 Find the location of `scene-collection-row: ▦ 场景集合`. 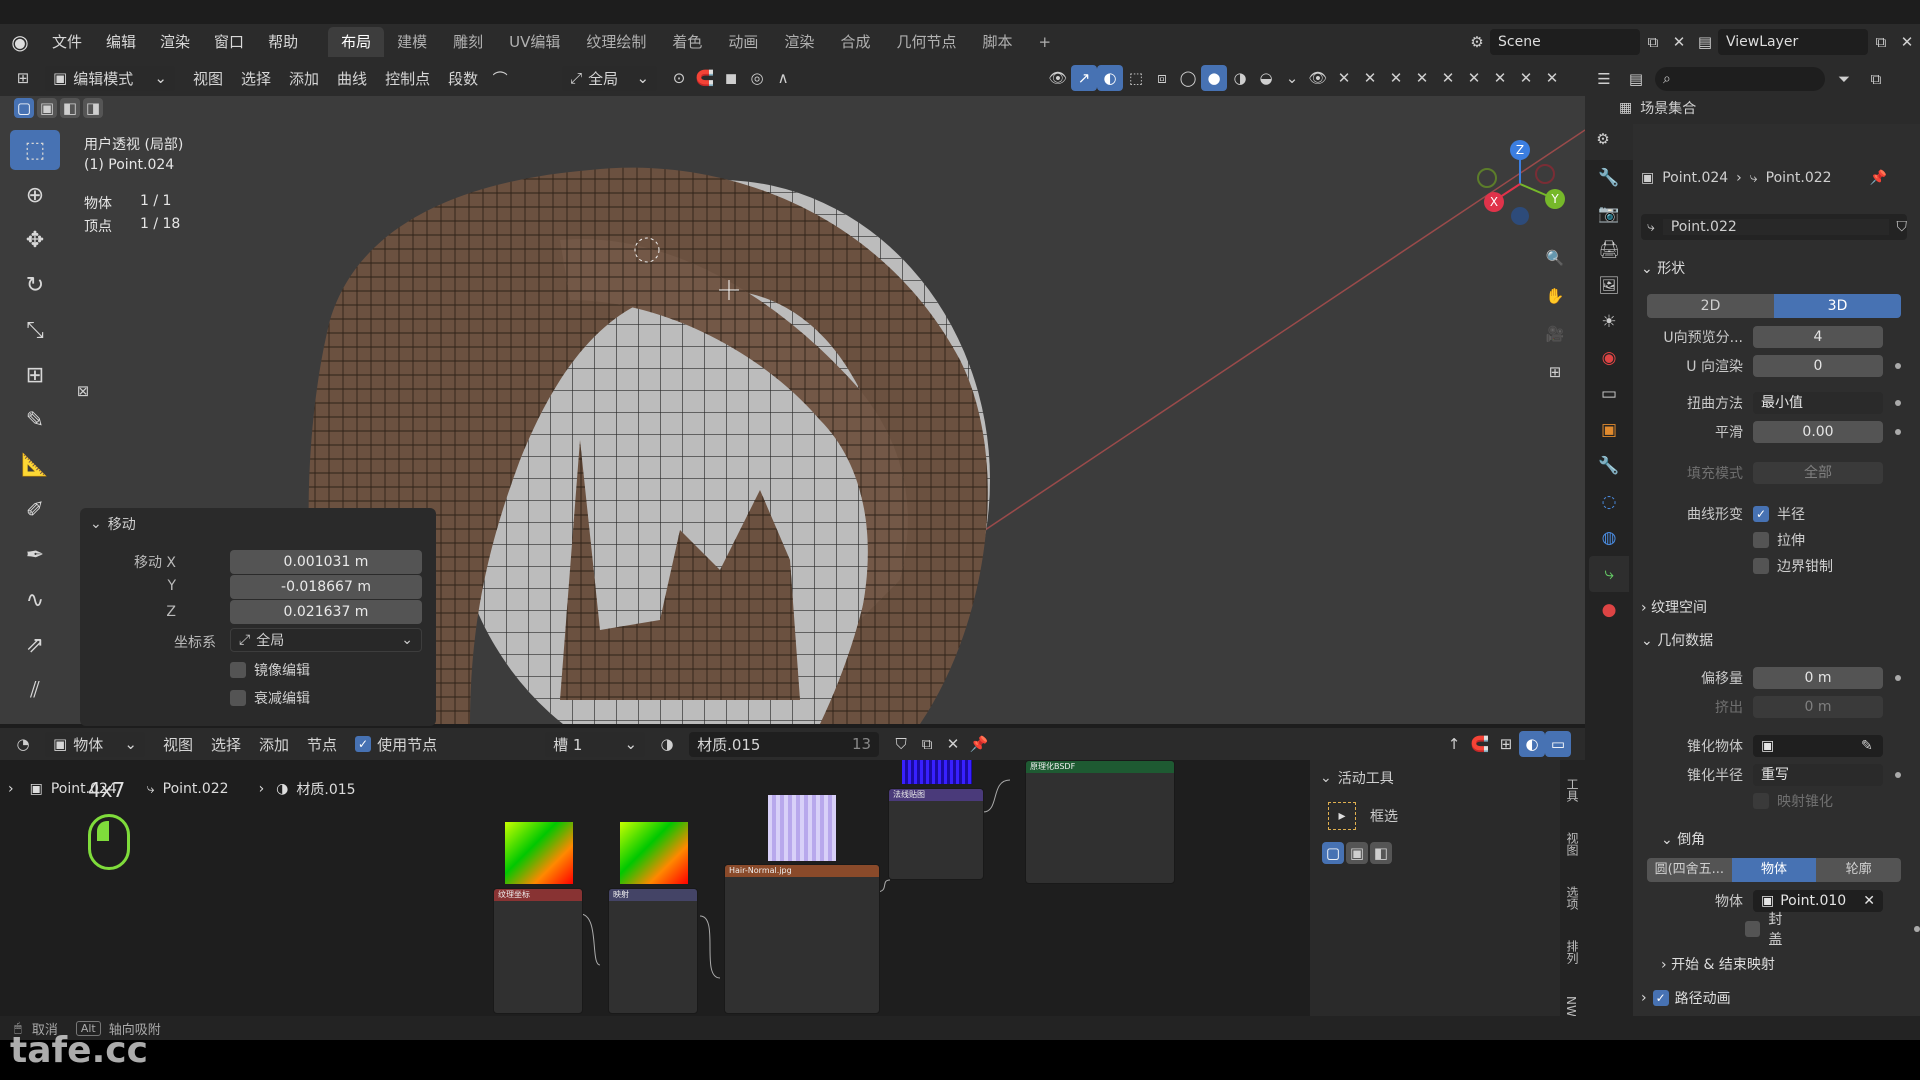

scene-collection-row: ▦ 场景集合 is located at coordinates (1657, 108).